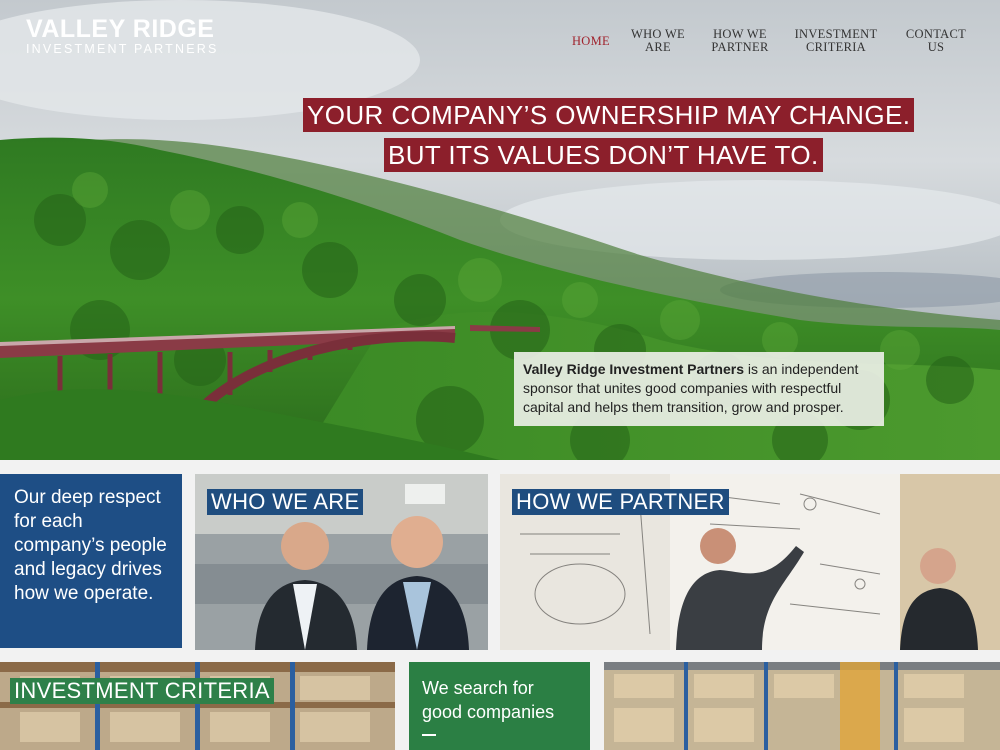  I want to click on logo-sub-text: INVESTMENT PARTNERS, so click(122, 49).